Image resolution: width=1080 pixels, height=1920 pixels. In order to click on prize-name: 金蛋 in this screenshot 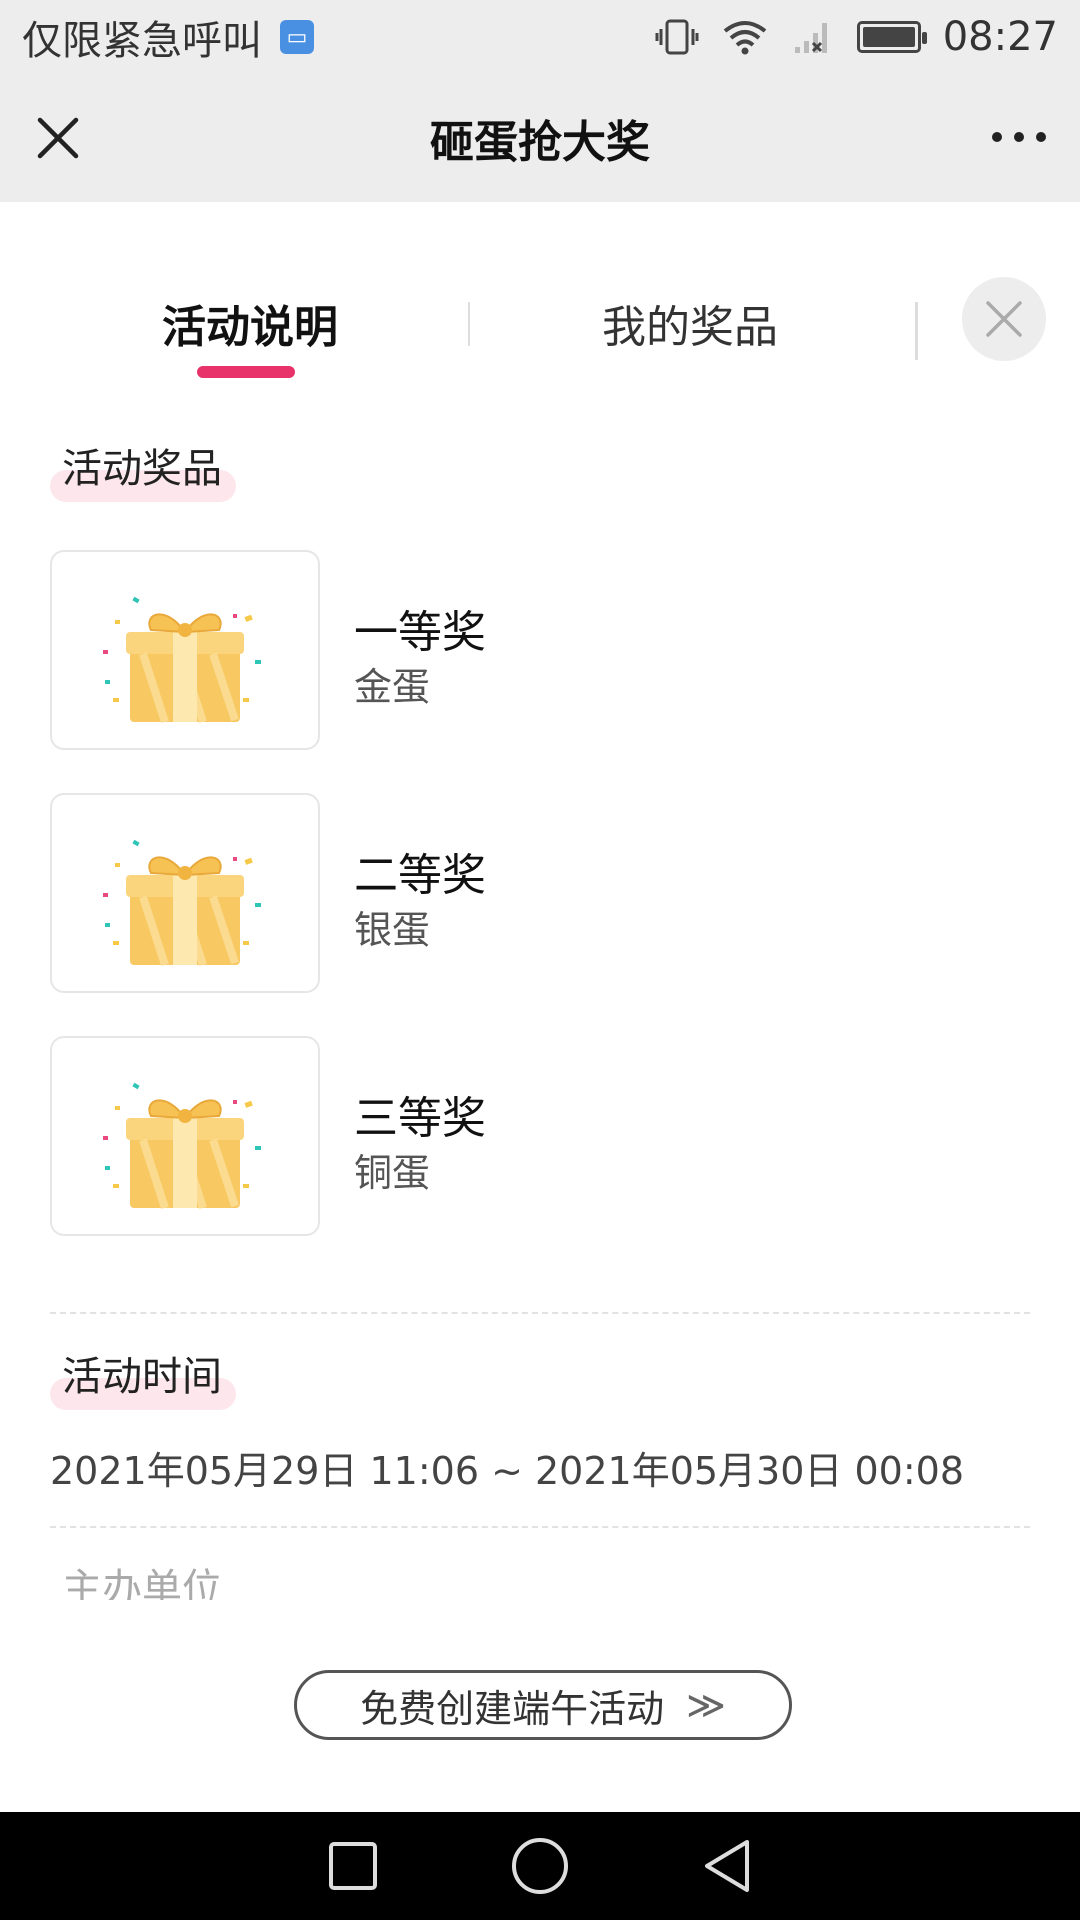, I will do `click(392, 687)`.